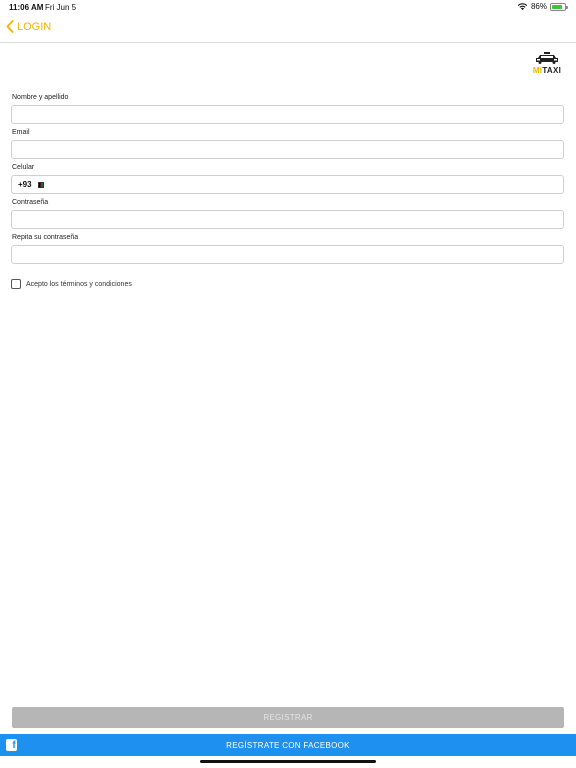 The image size is (576, 768). Describe the element at coordinates (288, 717) in the screenshot. I see `register-button: REGISTRAR` at that location.